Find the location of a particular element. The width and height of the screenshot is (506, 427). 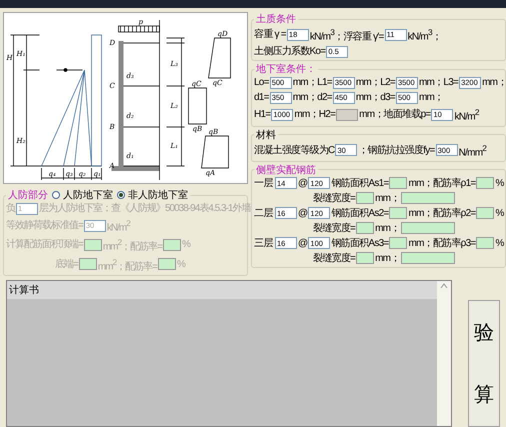

floor-label: 二层 is located at coordinates (264, 213).